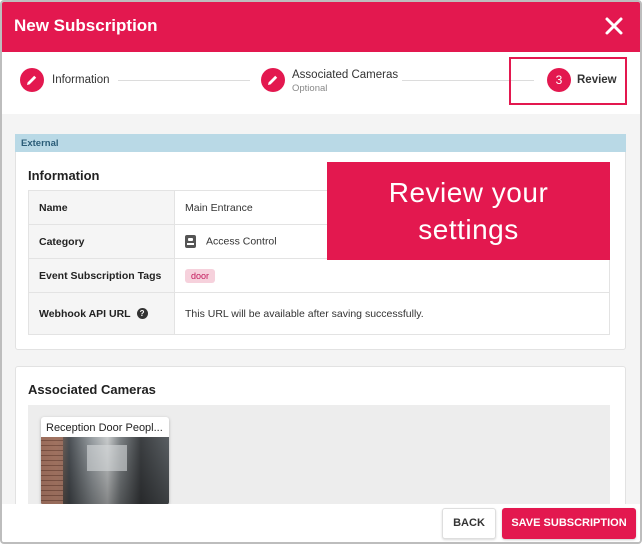 This screenshot has width=642, height=544. What do you see at coordinates (101, 241) in the screenshot?
I see `category-key: Category` at bounding box center [101, 241].